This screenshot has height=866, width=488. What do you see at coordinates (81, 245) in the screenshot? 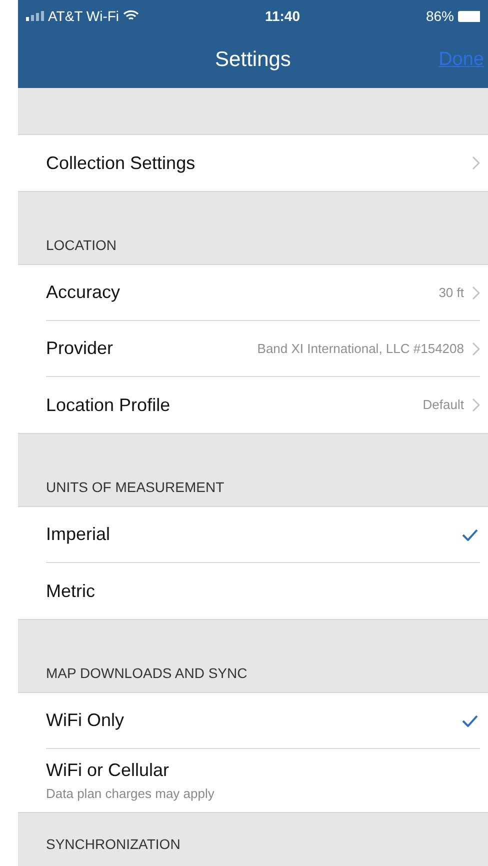
I see `section-header: LOCATION` at bounding box center [81, 245].